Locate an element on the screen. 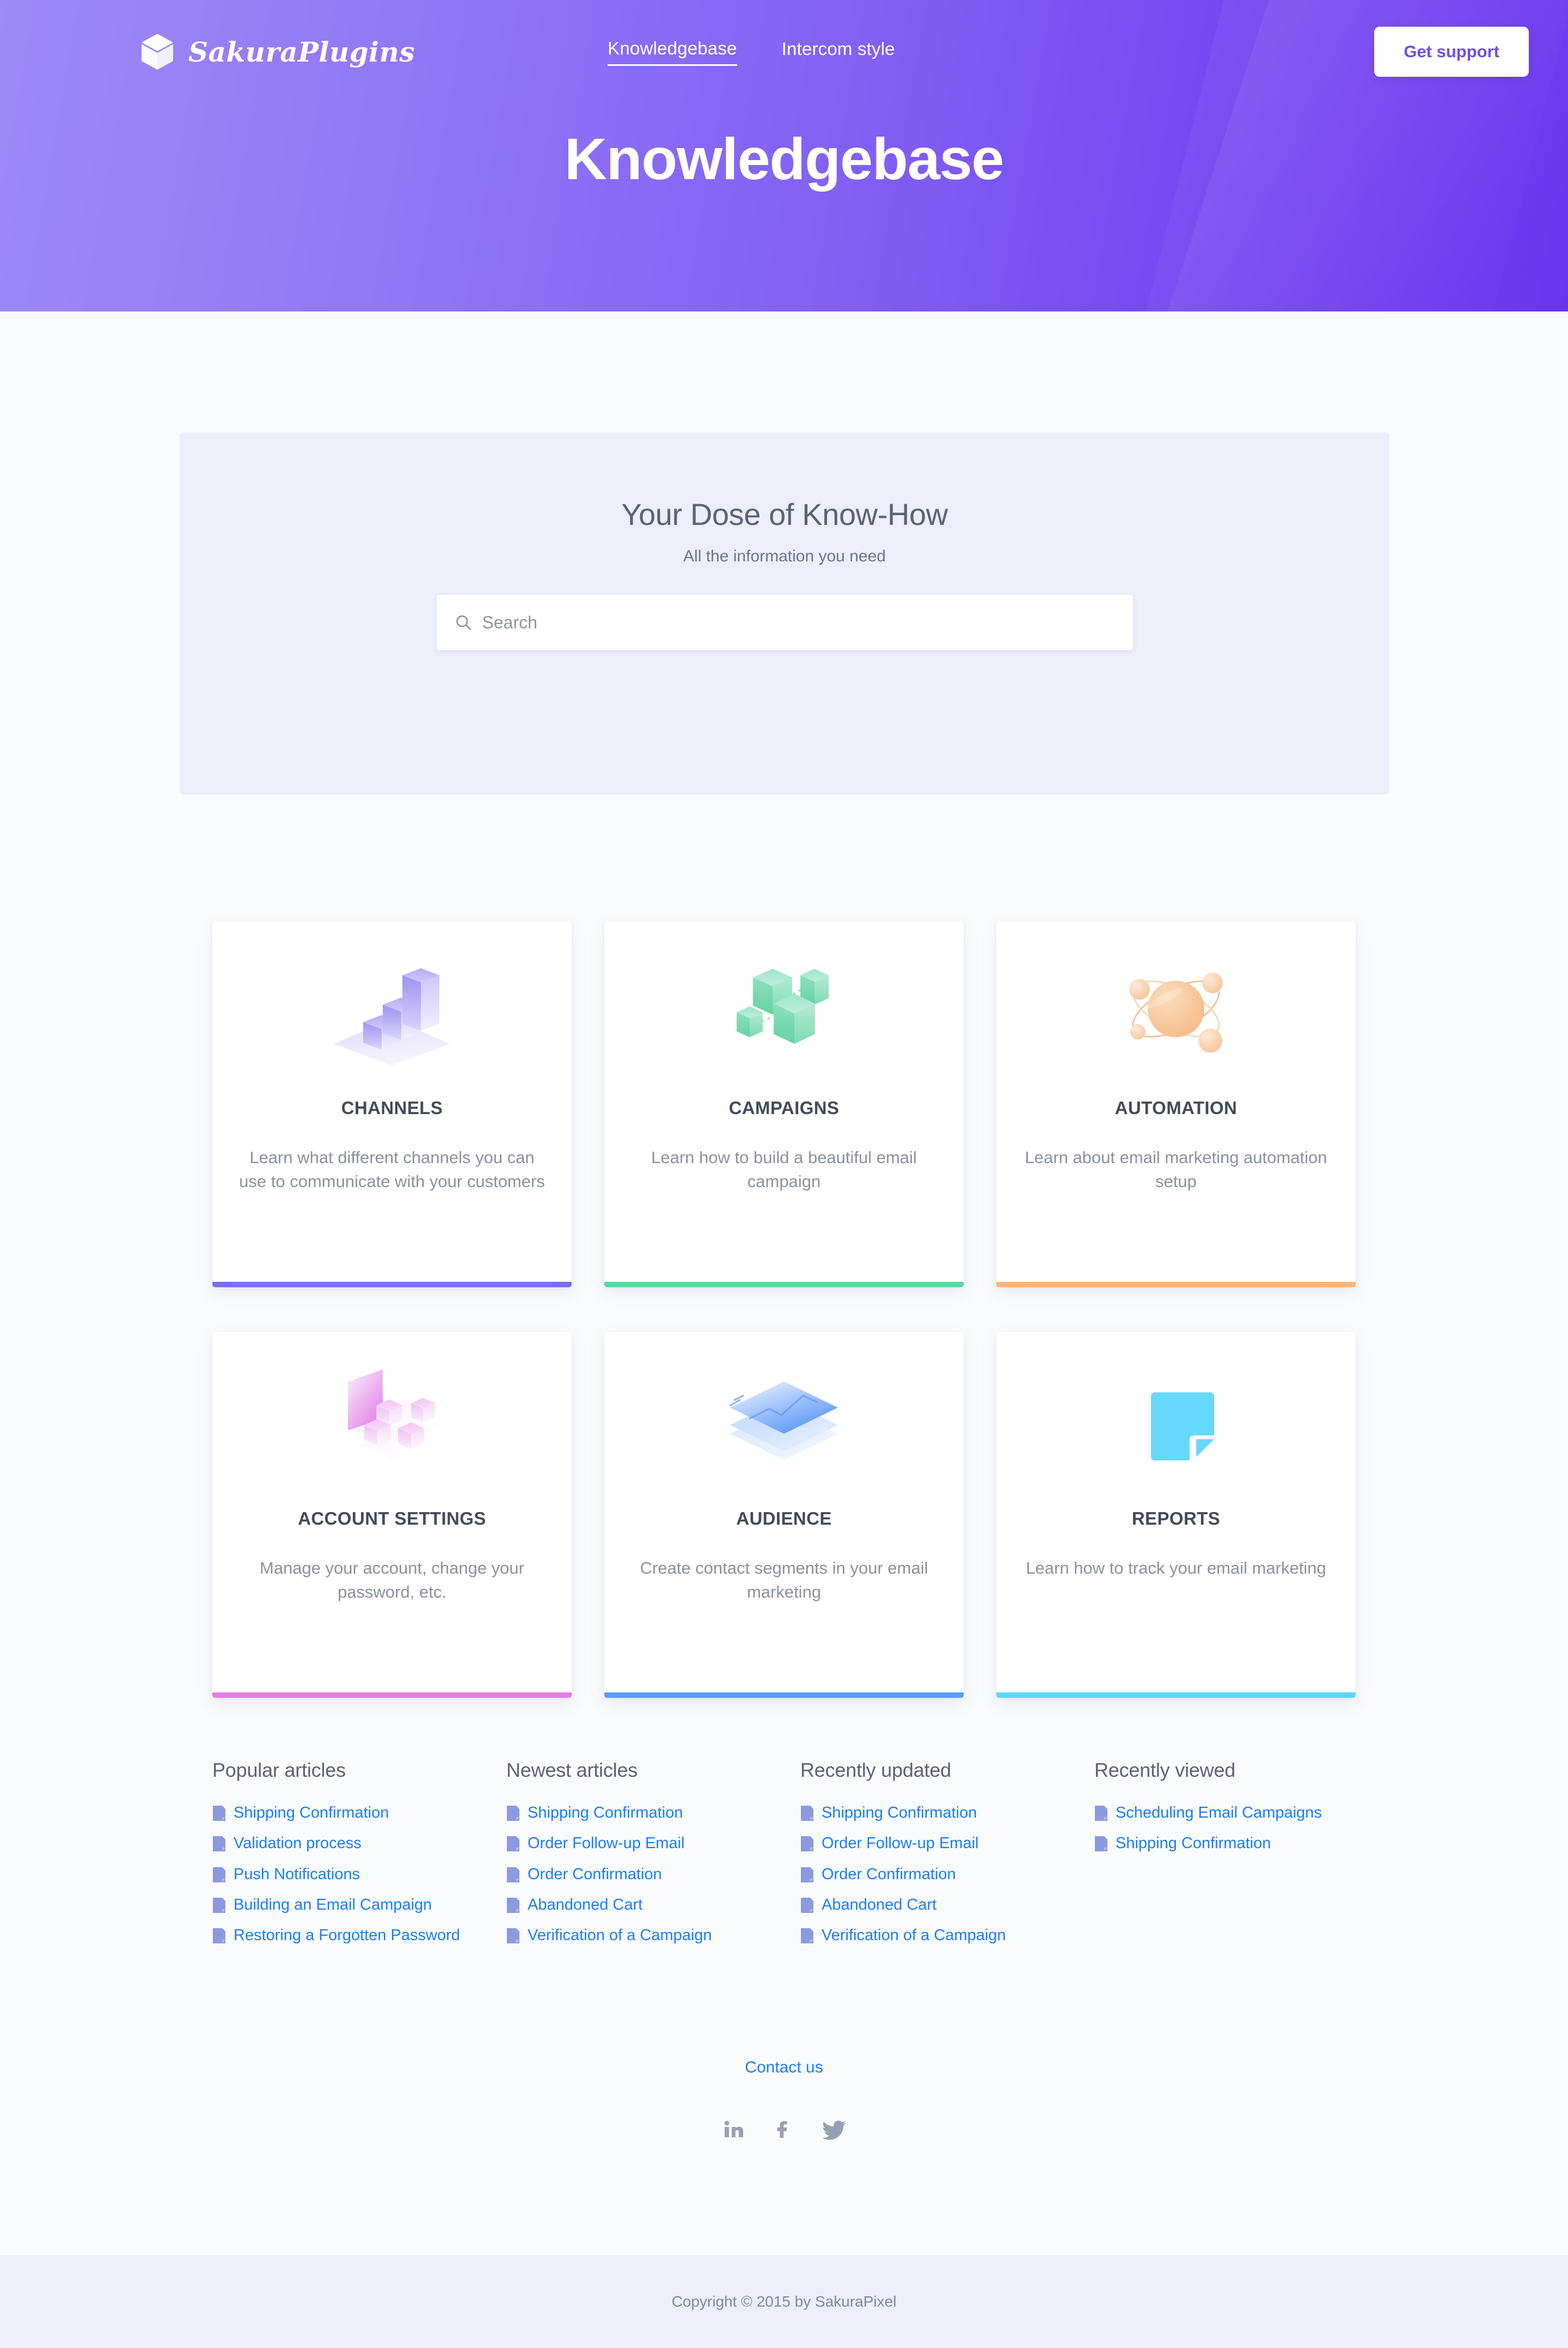 The image size is (1568, 2348). list-item: Validation process is located at coordinates (359, 1843).